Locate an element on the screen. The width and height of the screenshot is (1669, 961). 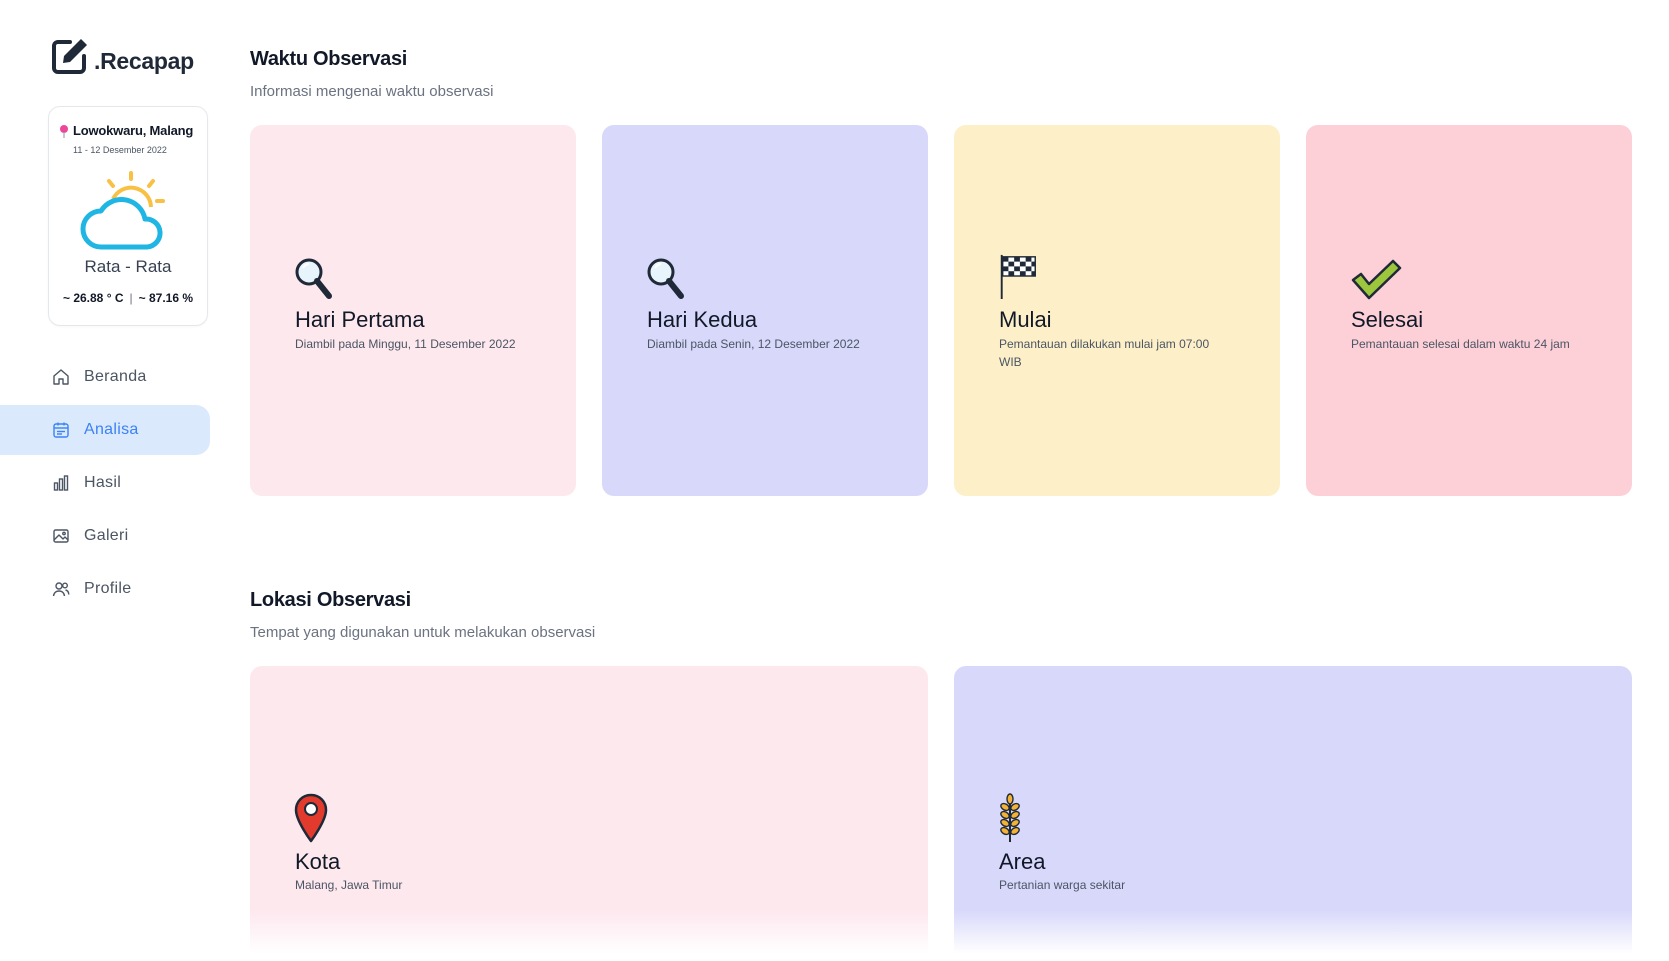
section-subtitle-waktu: Informasi mengenai waktu observasi is located at coordinates (372, 91).